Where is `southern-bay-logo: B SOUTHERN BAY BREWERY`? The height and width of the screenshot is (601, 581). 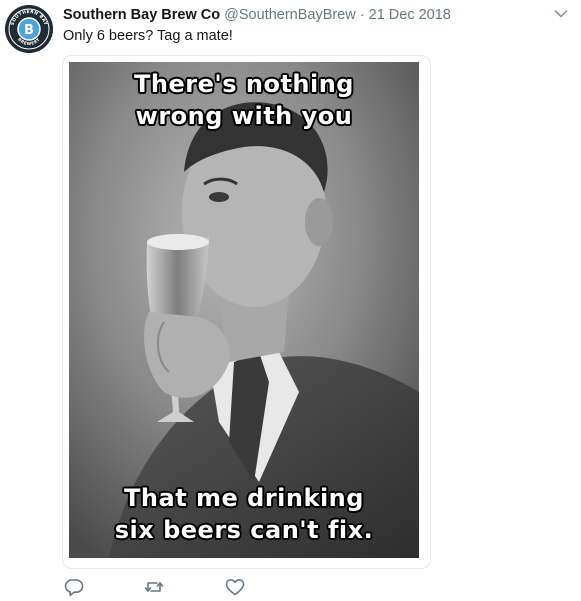
southern-bay-logo: B SOUTHERN BAY BREWERY is located at coordinates (29, 29).